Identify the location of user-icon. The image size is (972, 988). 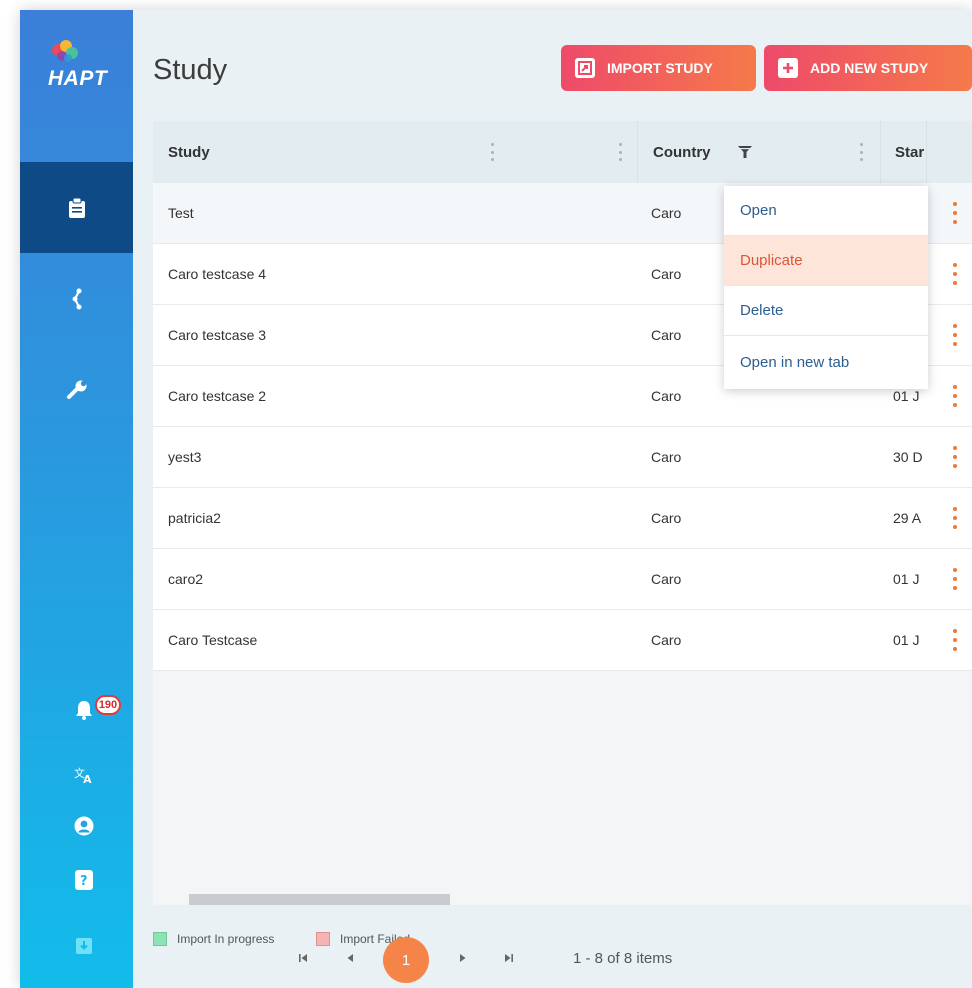
(84, 826).